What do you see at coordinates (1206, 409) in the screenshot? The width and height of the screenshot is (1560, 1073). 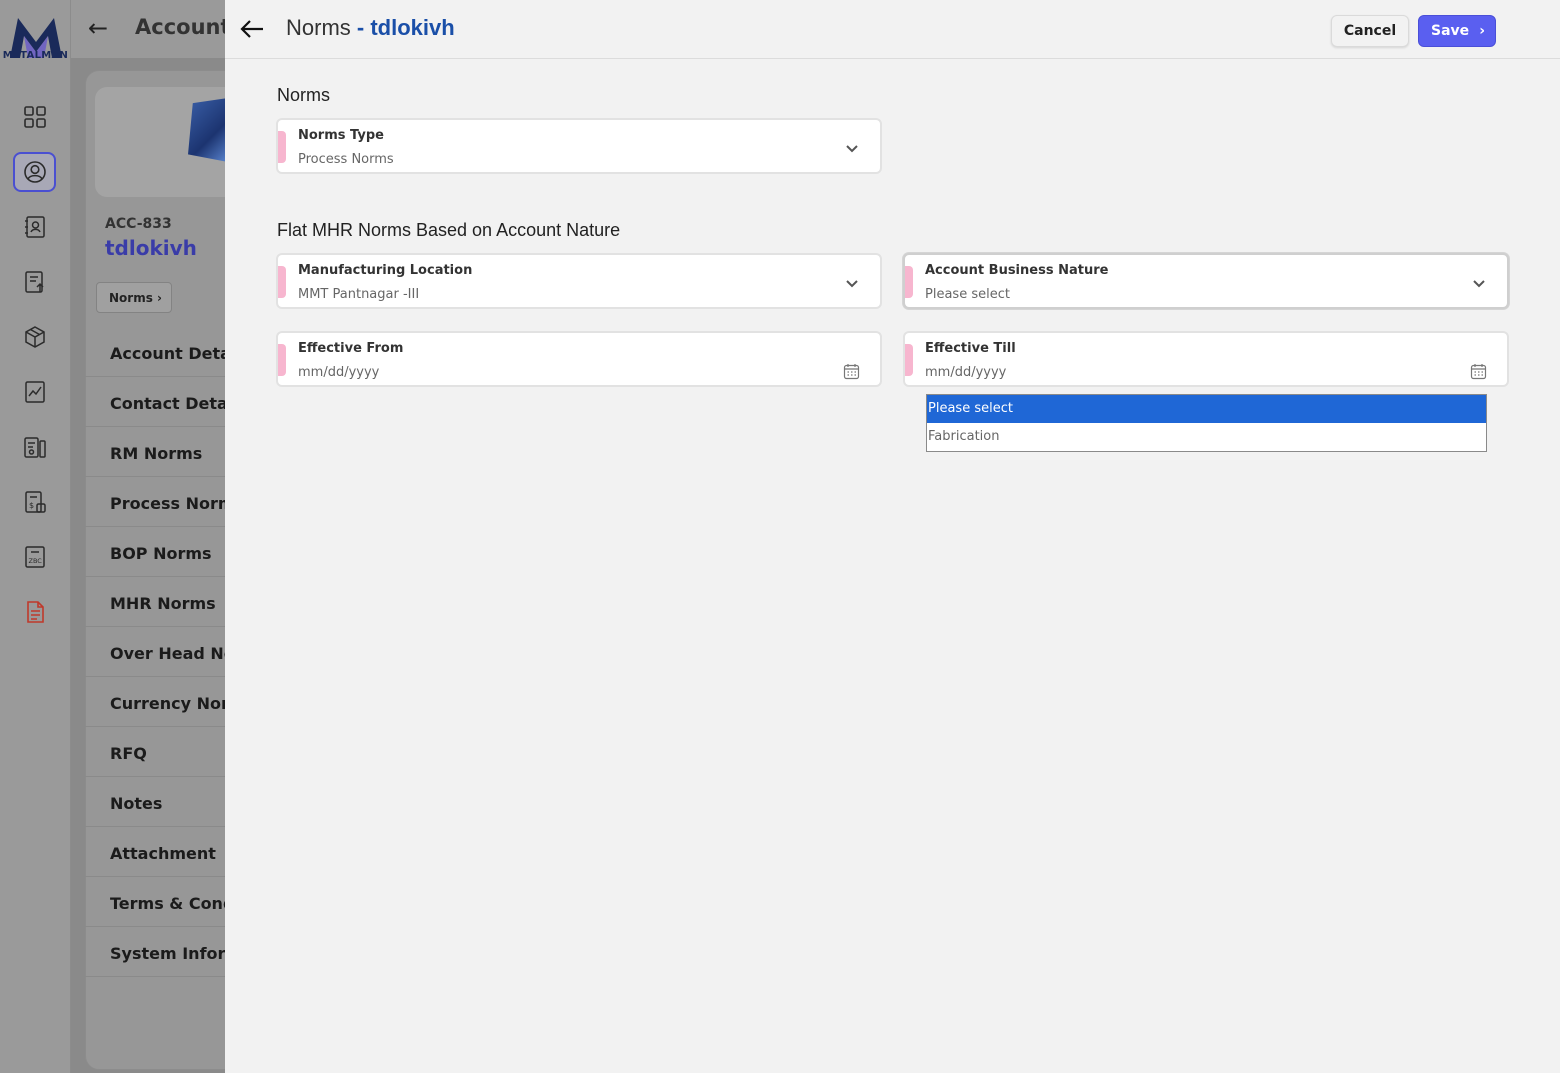 I see `dropdown-option: Please select` at bounding box center [1206, 409].